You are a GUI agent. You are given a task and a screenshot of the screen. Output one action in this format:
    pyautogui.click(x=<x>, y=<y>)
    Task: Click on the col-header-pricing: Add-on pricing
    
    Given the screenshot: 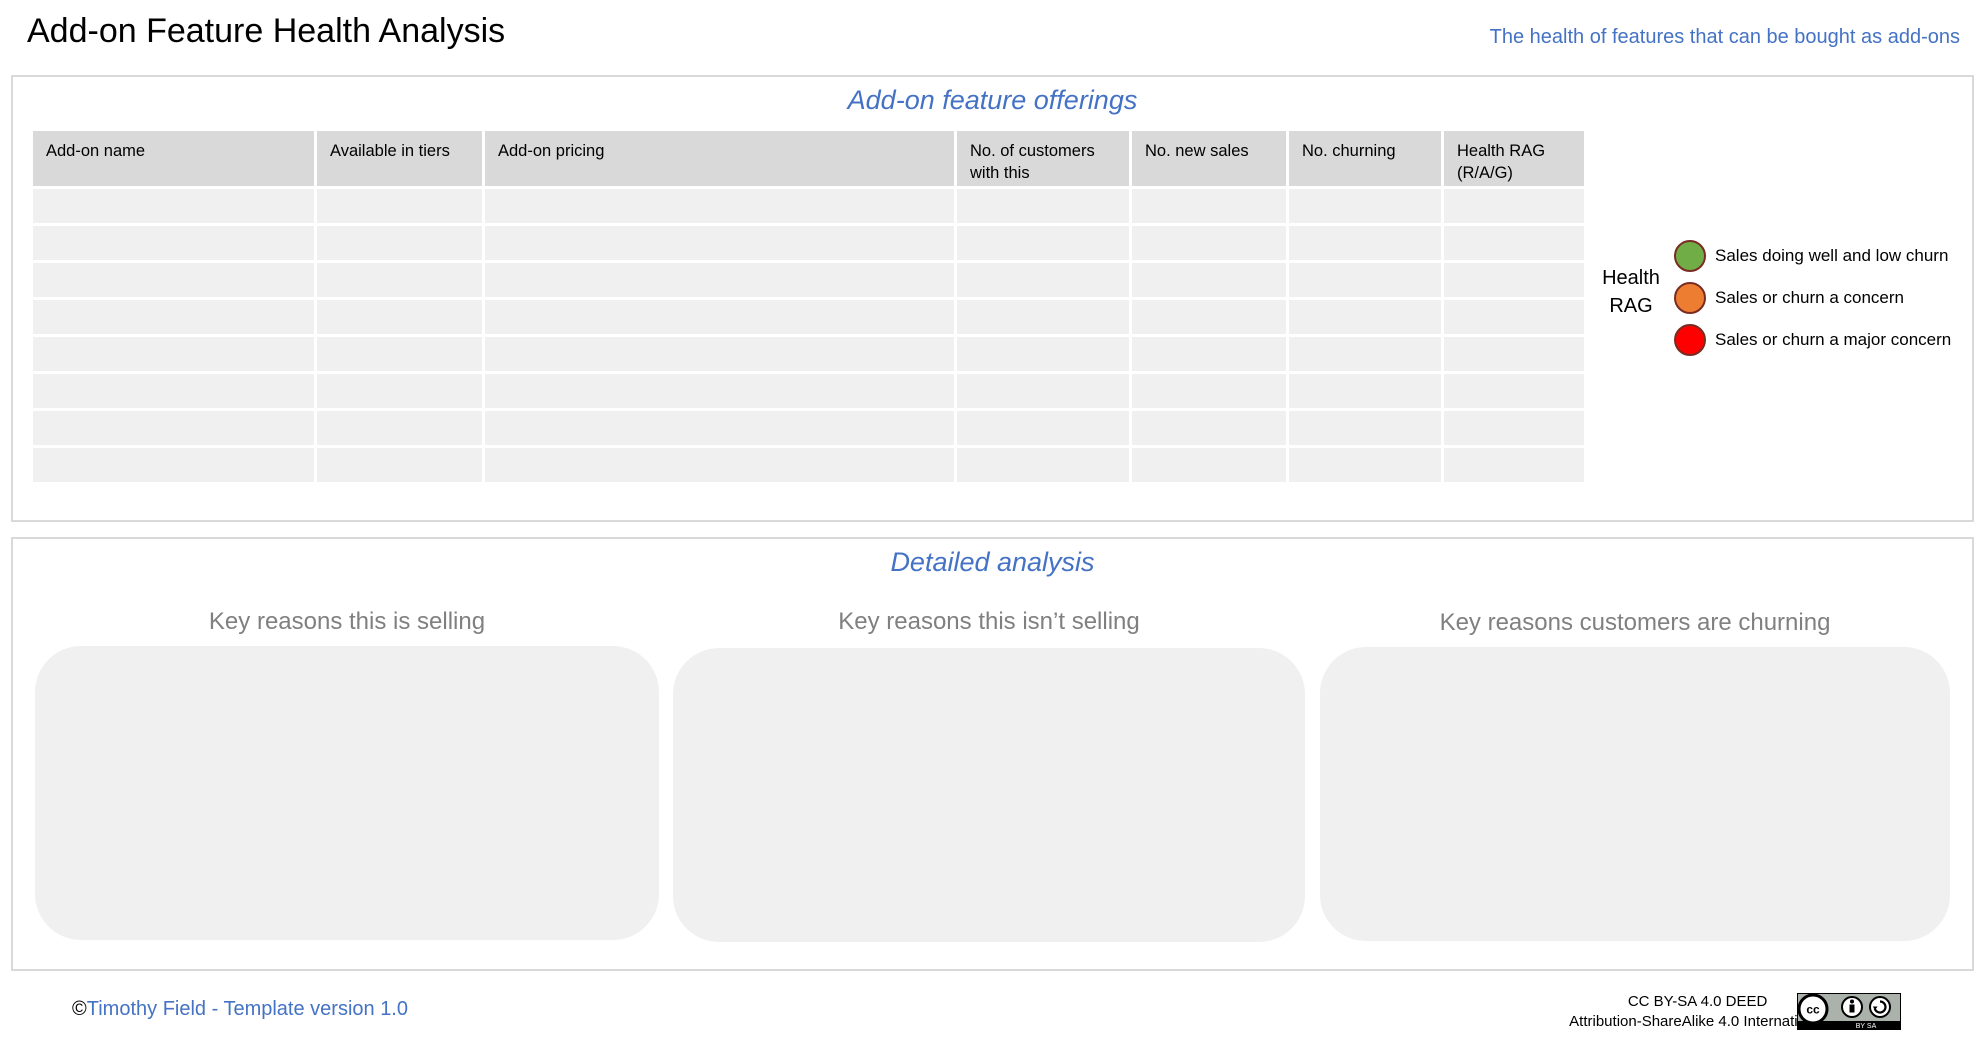 What is the action you would take?
    pyautogui.click(x=719, y=158)
    